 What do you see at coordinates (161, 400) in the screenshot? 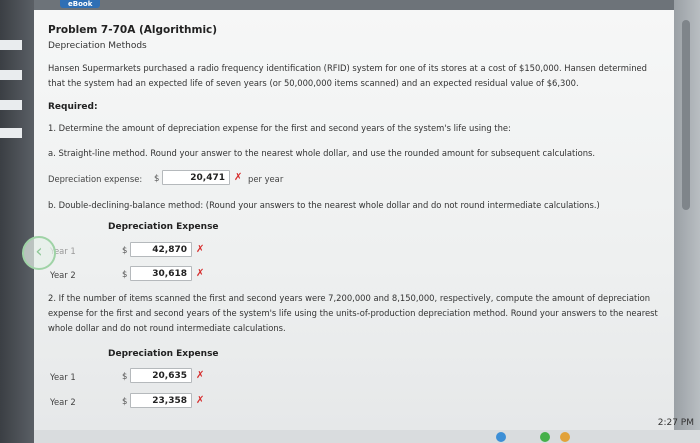
I see `units-year-2-input: 23,358` at bounding box center [161, 400].